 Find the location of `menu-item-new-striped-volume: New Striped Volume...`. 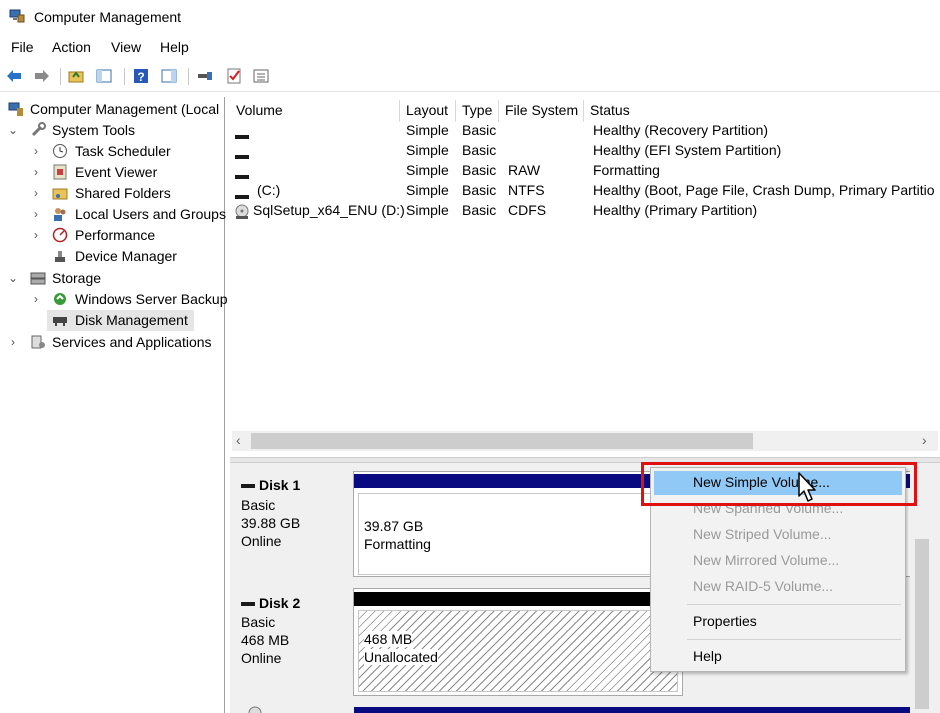

menu-item-new-striped-volume: New Striped Volume... is located at coordinates (778, 535).